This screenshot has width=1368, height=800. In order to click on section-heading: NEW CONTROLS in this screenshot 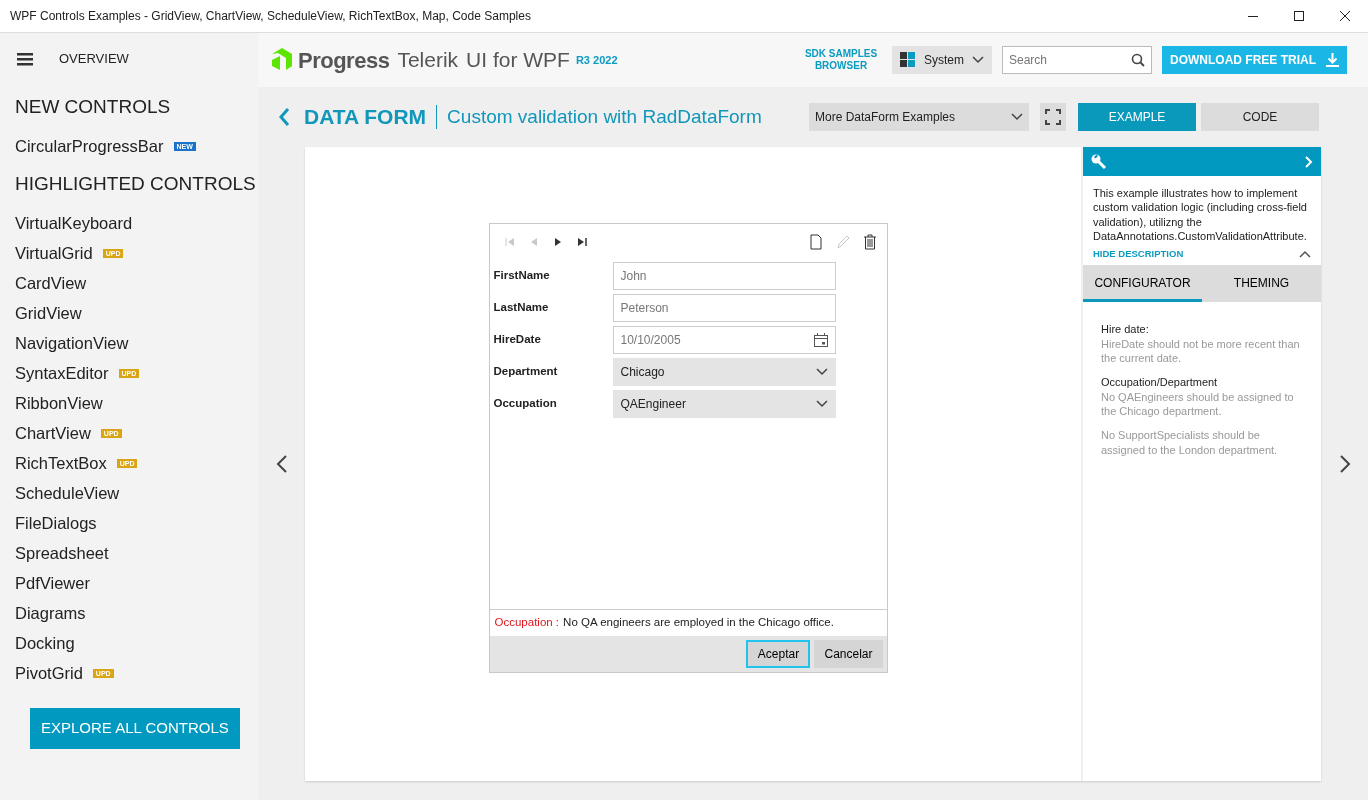, I will do `click(93, 107)`.